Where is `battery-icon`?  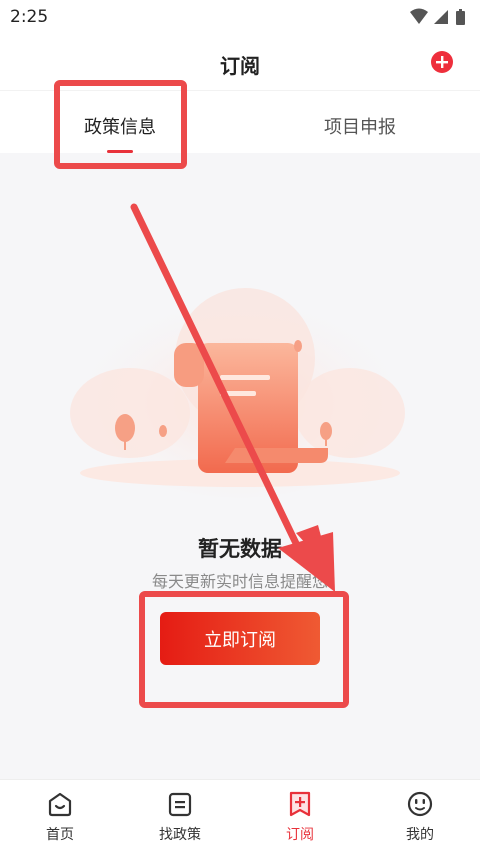
battery-icon is located at coordinates (460, 17).